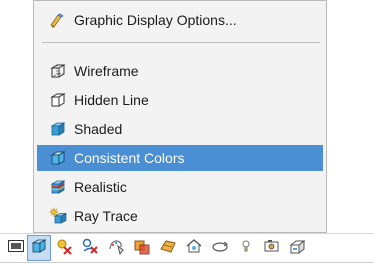  I want to click on menu-item-consistent-colors: Consistent Colors, so click(180, 158).